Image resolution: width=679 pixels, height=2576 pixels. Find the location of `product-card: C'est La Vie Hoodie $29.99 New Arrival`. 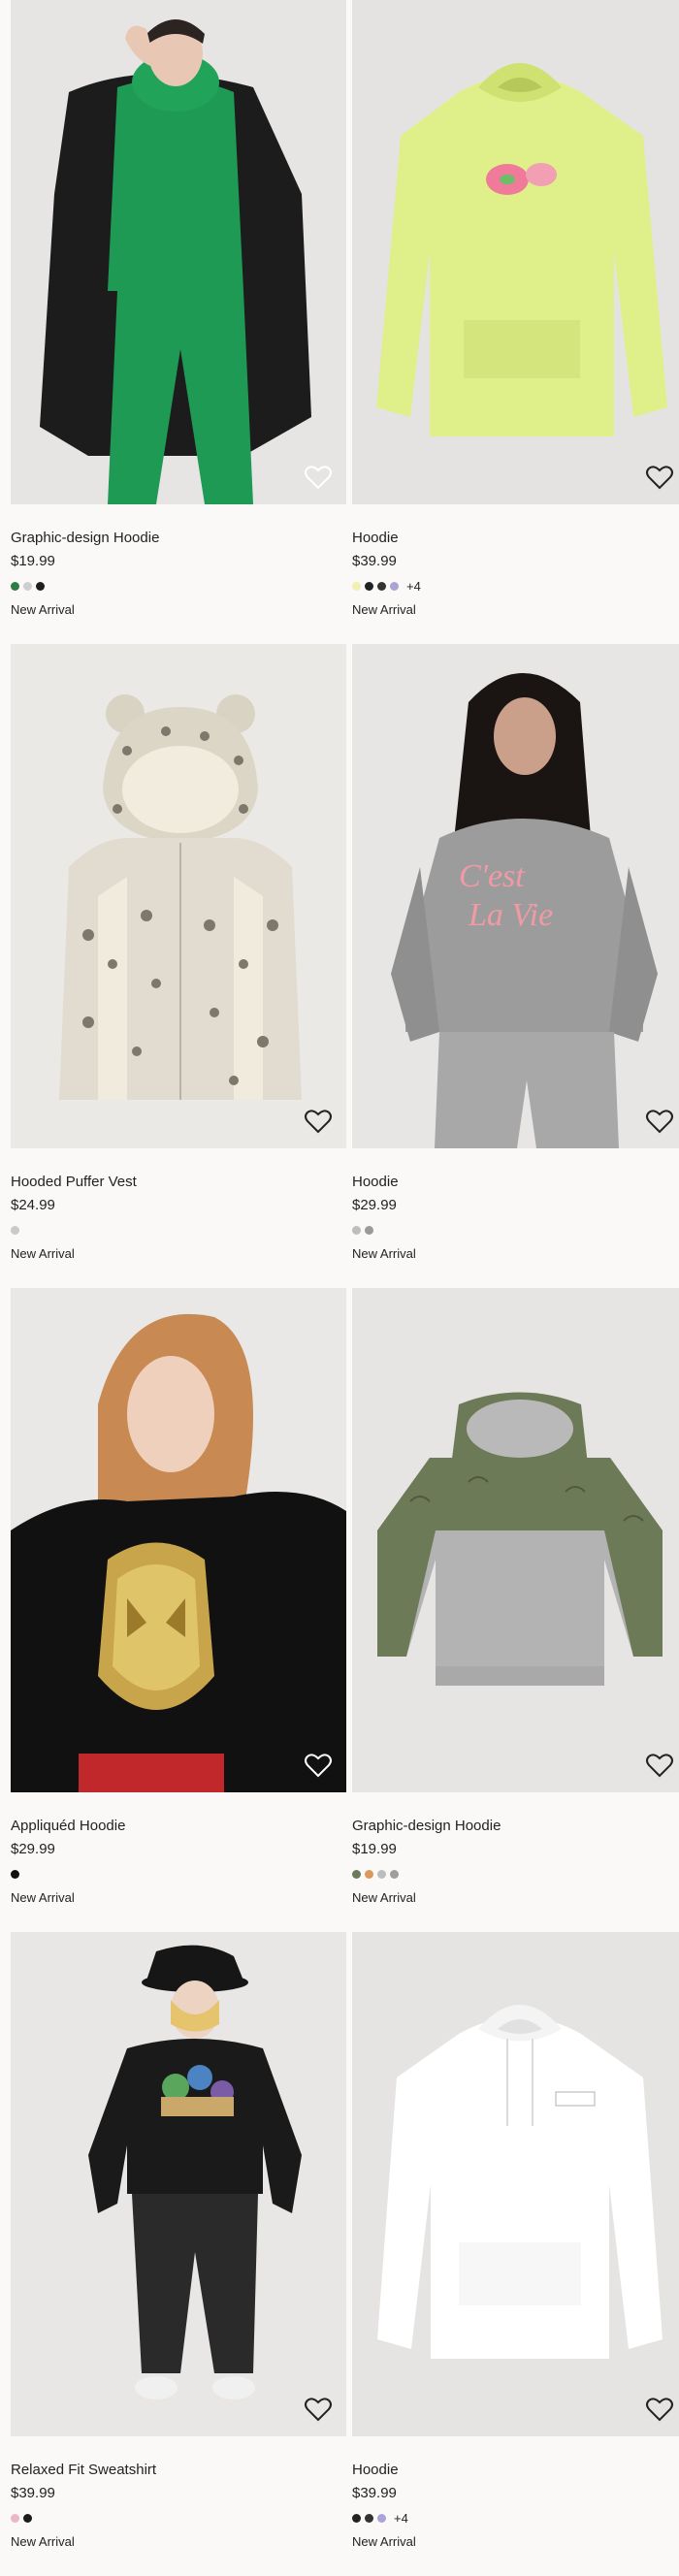

product-card: C'est La Vie Hoodie $29.99 New Arrival is located at coordinates (515, 966).